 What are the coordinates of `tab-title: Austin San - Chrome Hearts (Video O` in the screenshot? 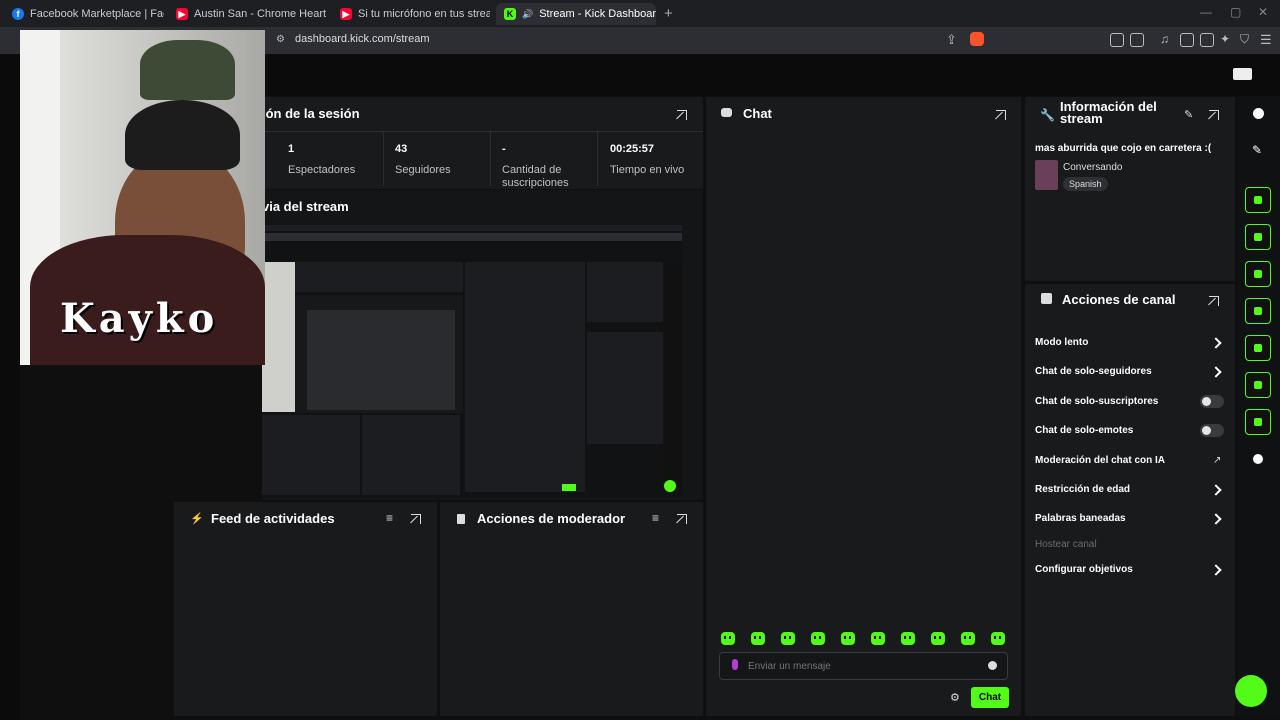 It's located at (260, 14).